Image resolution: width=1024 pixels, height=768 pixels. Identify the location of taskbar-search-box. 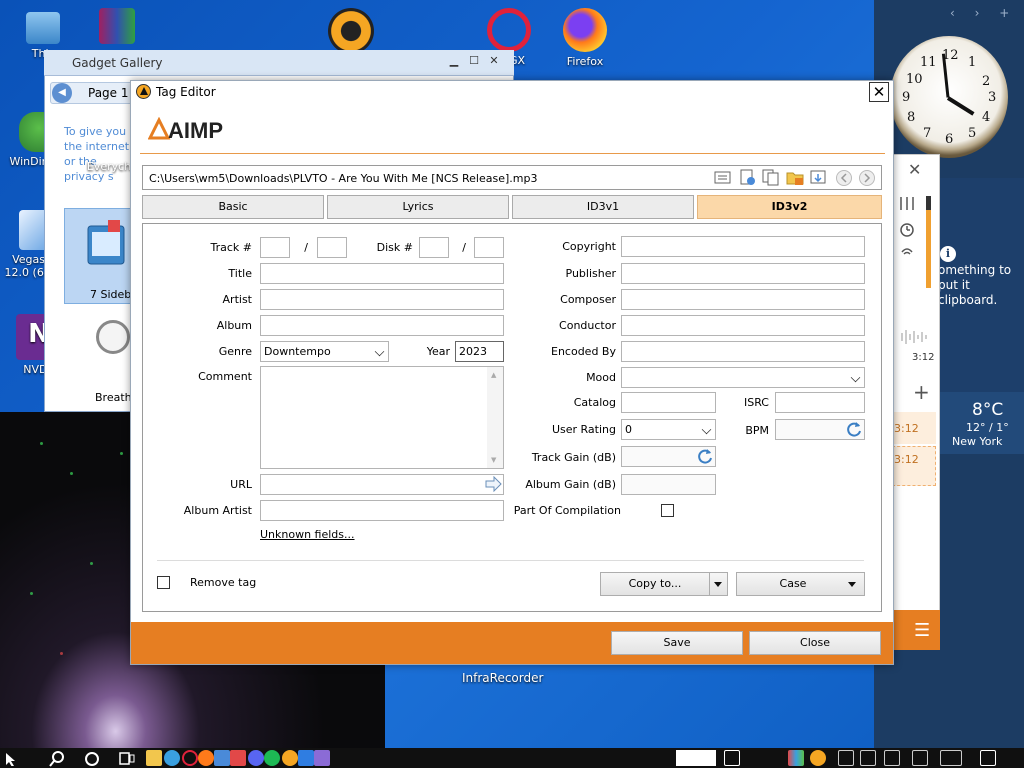
(696, 758).